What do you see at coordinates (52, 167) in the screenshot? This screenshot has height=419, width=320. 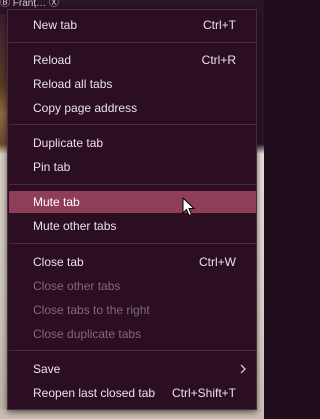 I see `menu-item-label: Pin tab` at bounding box center [52, 167].